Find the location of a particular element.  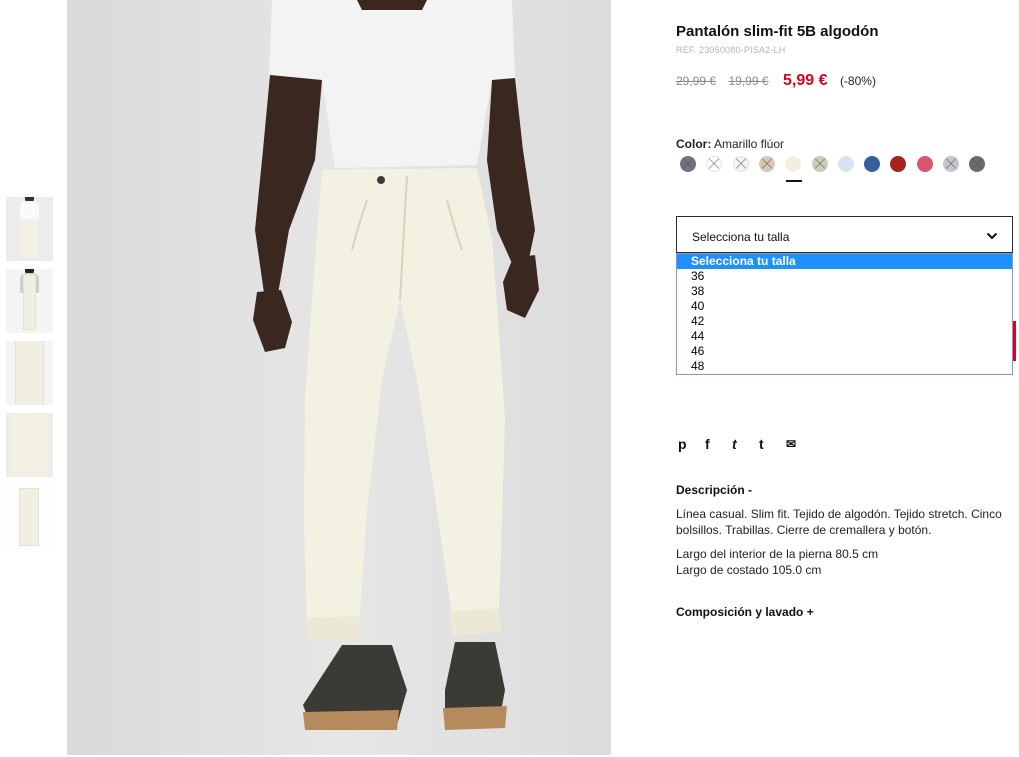

size-select: Selecciona tu talla is located at coordinates (844, 234).